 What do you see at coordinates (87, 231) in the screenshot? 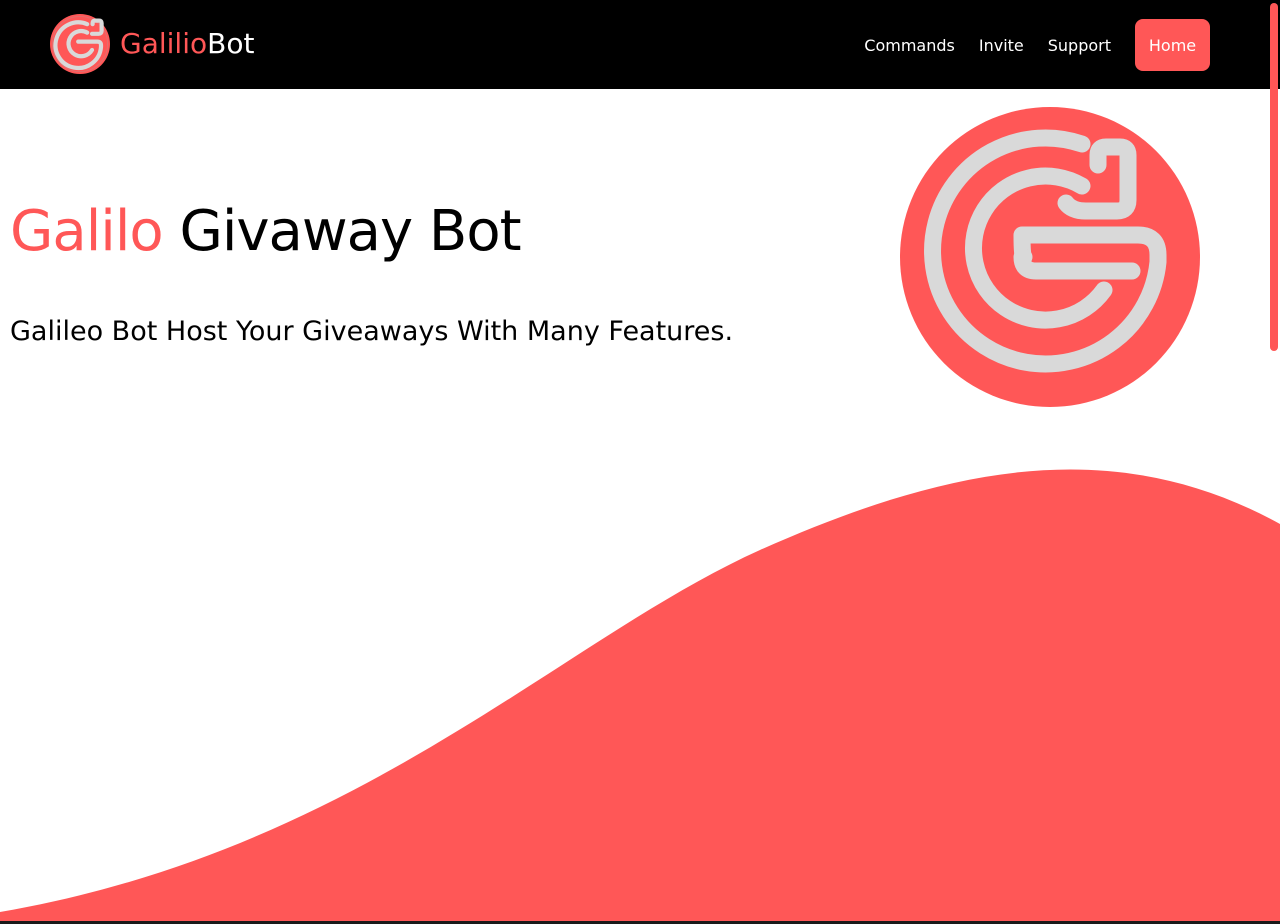
I see `hero-title-accent: Galilo` at bounding box center [87, 231].